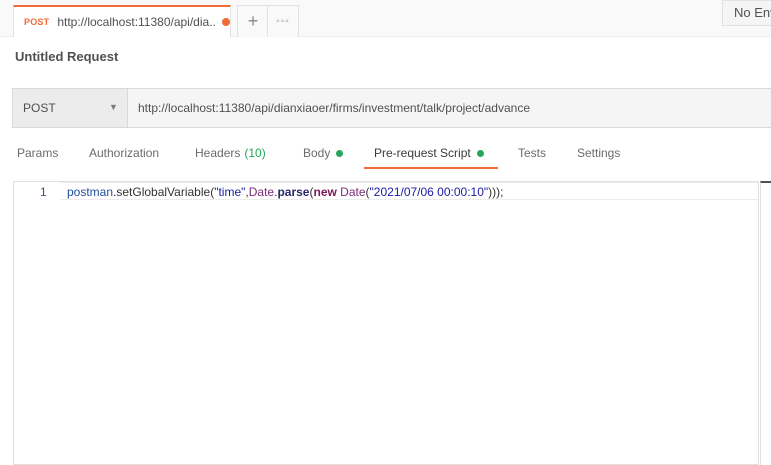 The height and width of the screenshot is (465, 771). I want to click on code-token: "2021/07/06 00:00:10", so click(429, 192).